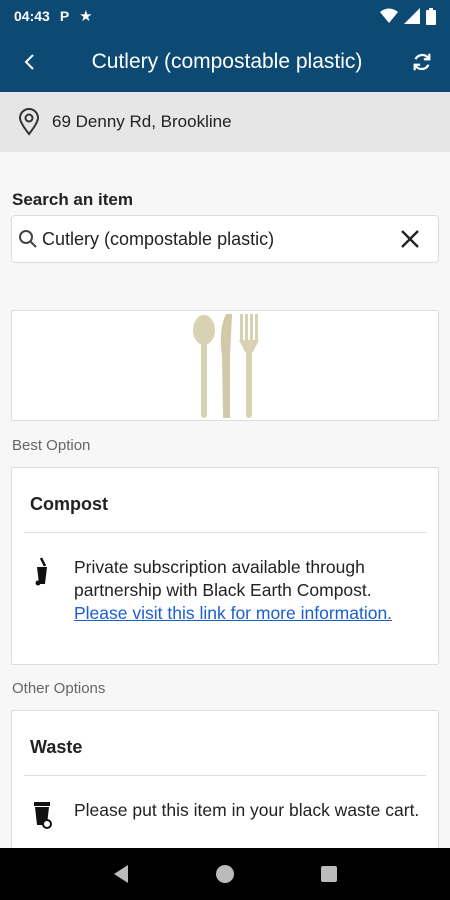 This screenshot has width=450, height=900. What do you see at coordinates (32, 16) in the screenshot?
I see `status-time: 04:43` at bounding box center [32, 16].